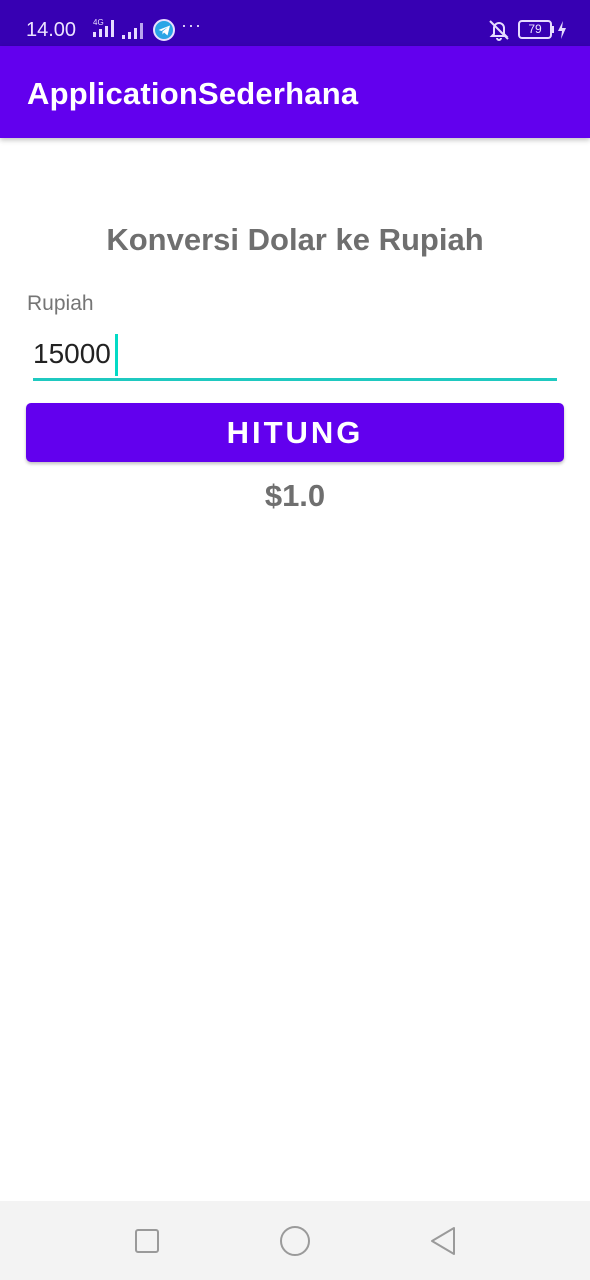 The height and width of the screenshot is (1280, 590). What do you see at coordinates (295, 239) in the screenshot?
I see `page-heading: Konversi Dolar ke Rupiah` at bounding box center [295, 239].